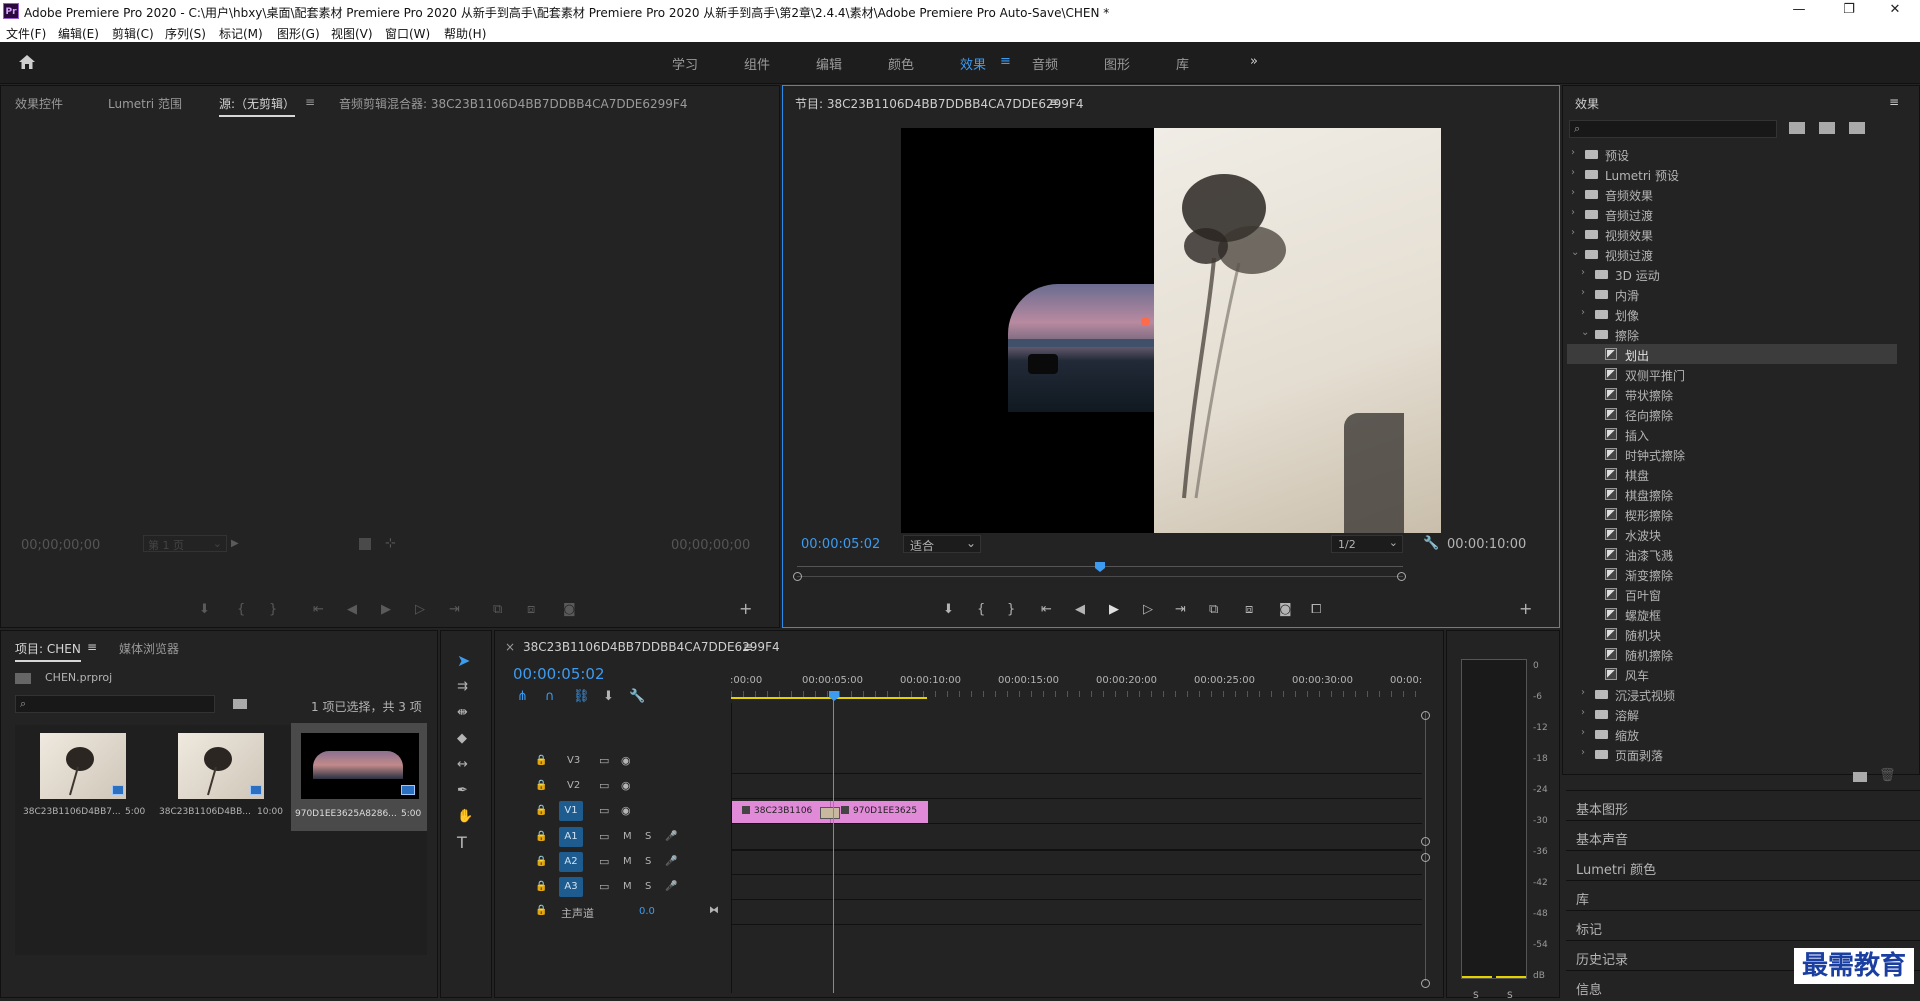  What do you see at coordinates (1732, 734) in the screenshot?
I see `effect-folder: › 缩放` at bounding box center [1732, 734].